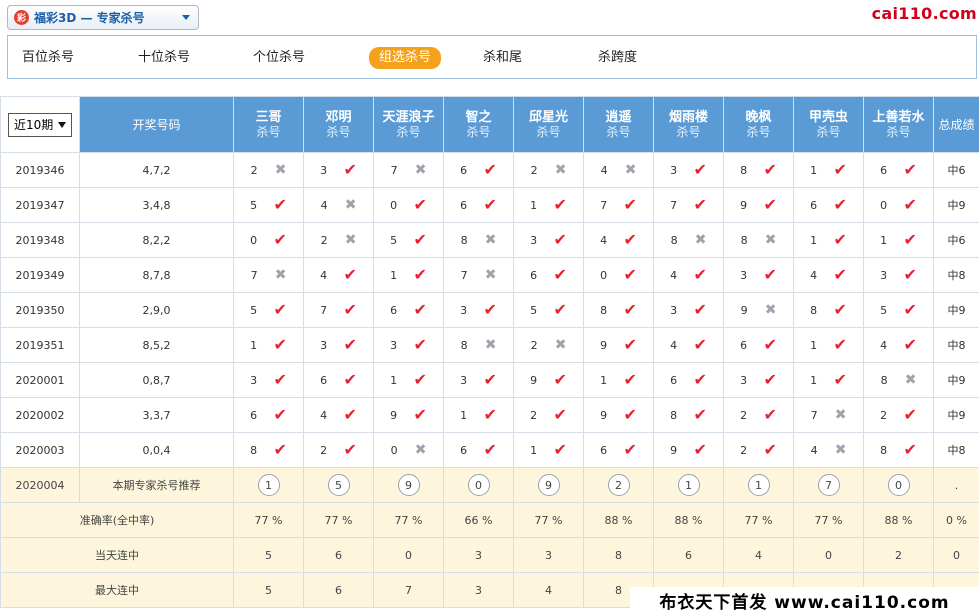  Describe the element at coordinates (478, 117) in the screenshot. I see `expert-name: 智之` at that location.